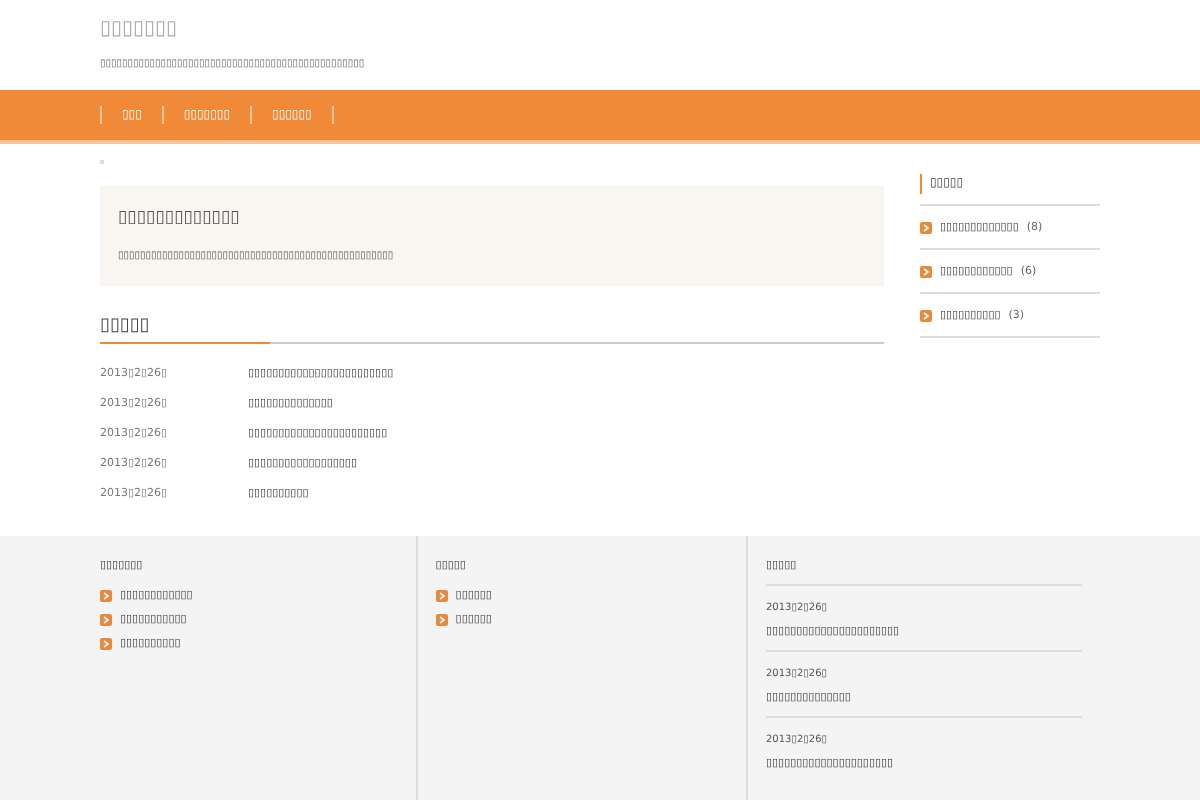 The width and height of the screenshot is (1200, 800). What do you see at coordinates (102, 162) in the screenshot?
I see `breadcrumb-mark` at bounding box center [102, 162].